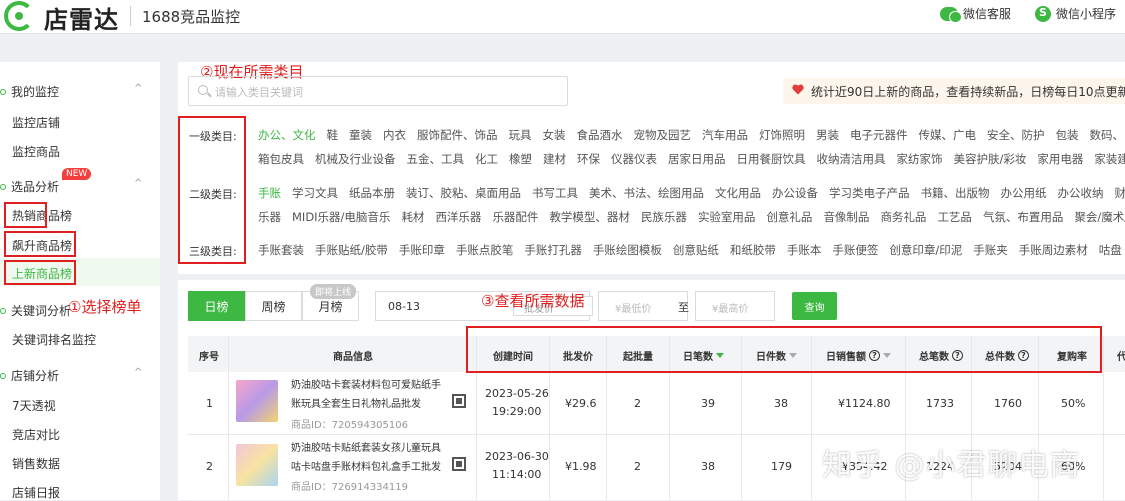 The image size is (1125, 501). I want to click on category-option: 箱包皮具, so click(281, 159).